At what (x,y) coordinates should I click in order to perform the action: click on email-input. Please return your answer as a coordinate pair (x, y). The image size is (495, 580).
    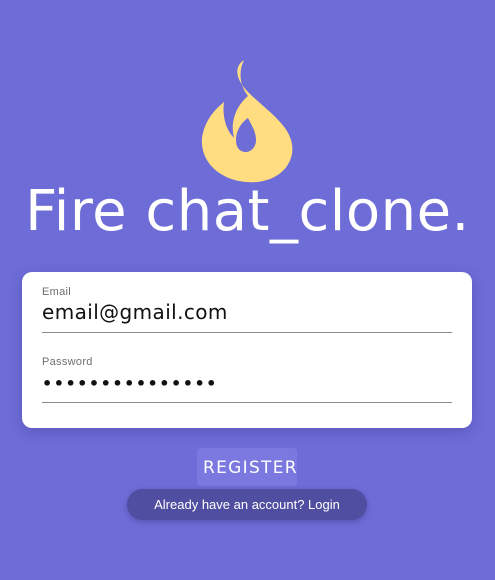
    Looking at the image, I should click on (247, 312).